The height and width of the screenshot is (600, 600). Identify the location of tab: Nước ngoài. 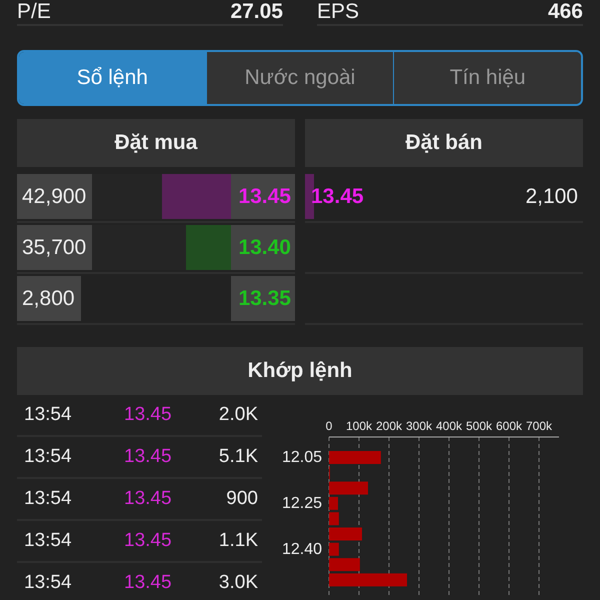
(300, 78).